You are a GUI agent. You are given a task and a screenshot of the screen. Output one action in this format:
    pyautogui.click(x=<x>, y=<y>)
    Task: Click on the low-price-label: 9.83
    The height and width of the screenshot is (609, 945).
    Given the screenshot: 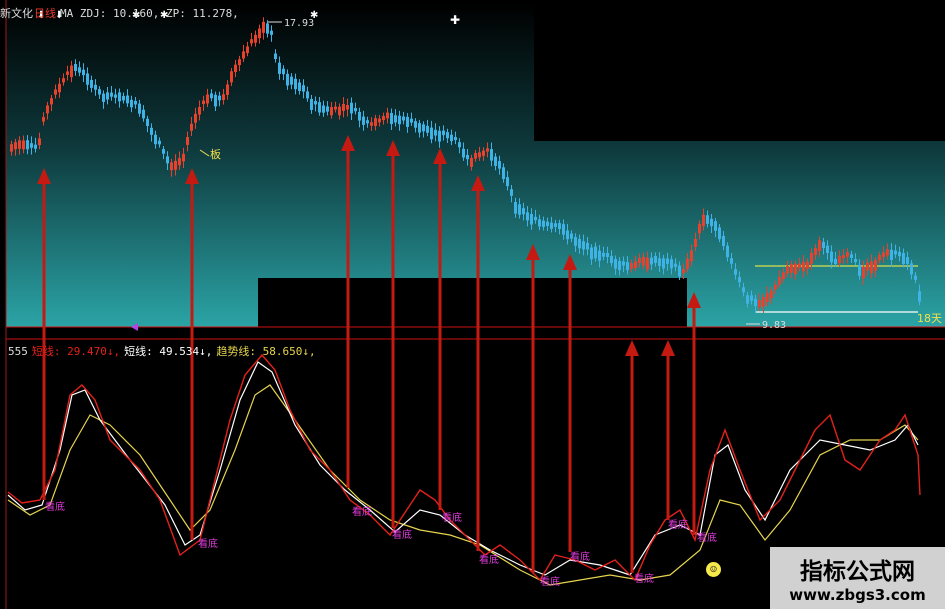 What is the action you would take?
    pyautogui.click(x=774, y=325)
    